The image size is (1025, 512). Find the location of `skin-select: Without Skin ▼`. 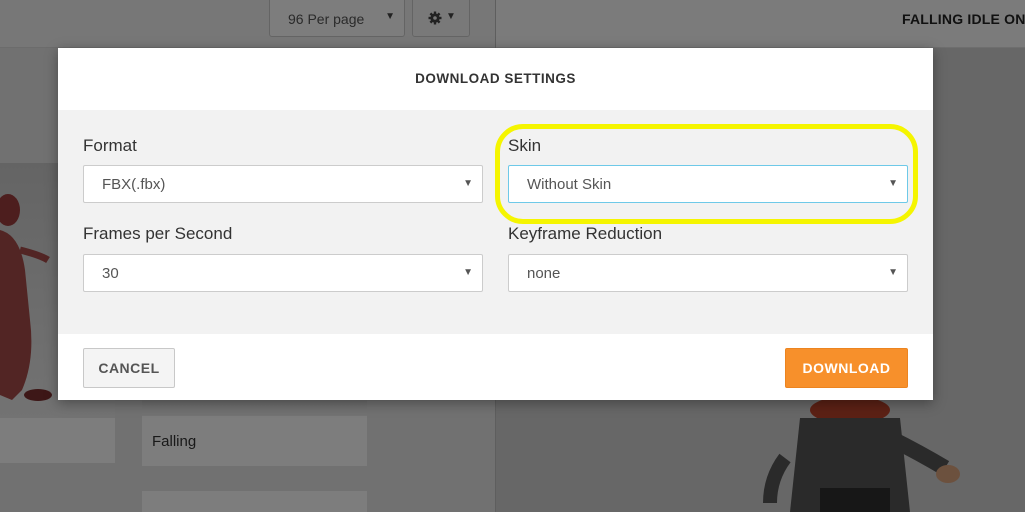

skin-select: Without Skin ▼ is located at coordinates (708, 184).